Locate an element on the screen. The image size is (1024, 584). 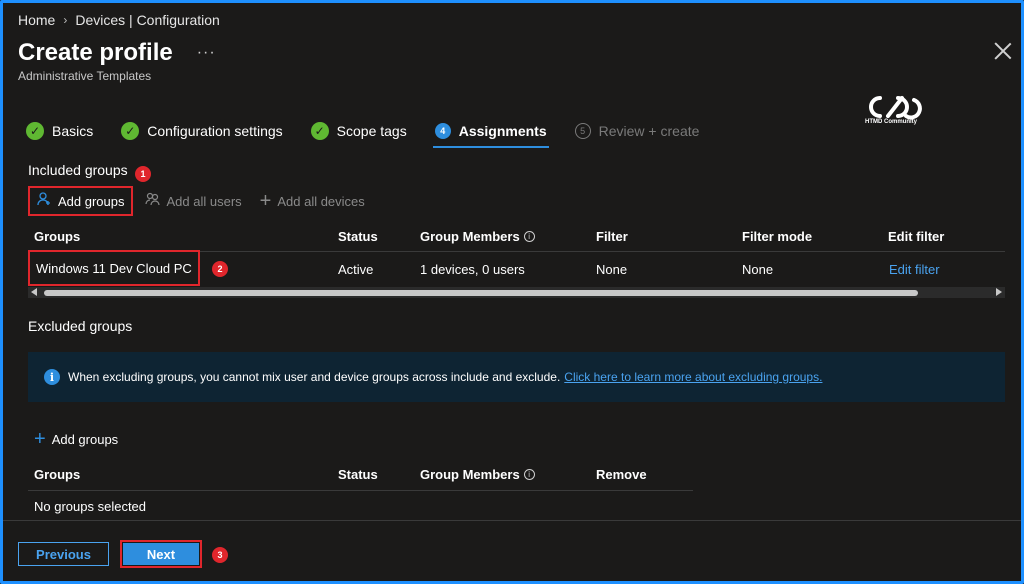
add-all-devices-button: + Add all devices is located at coordinates (312, 201).